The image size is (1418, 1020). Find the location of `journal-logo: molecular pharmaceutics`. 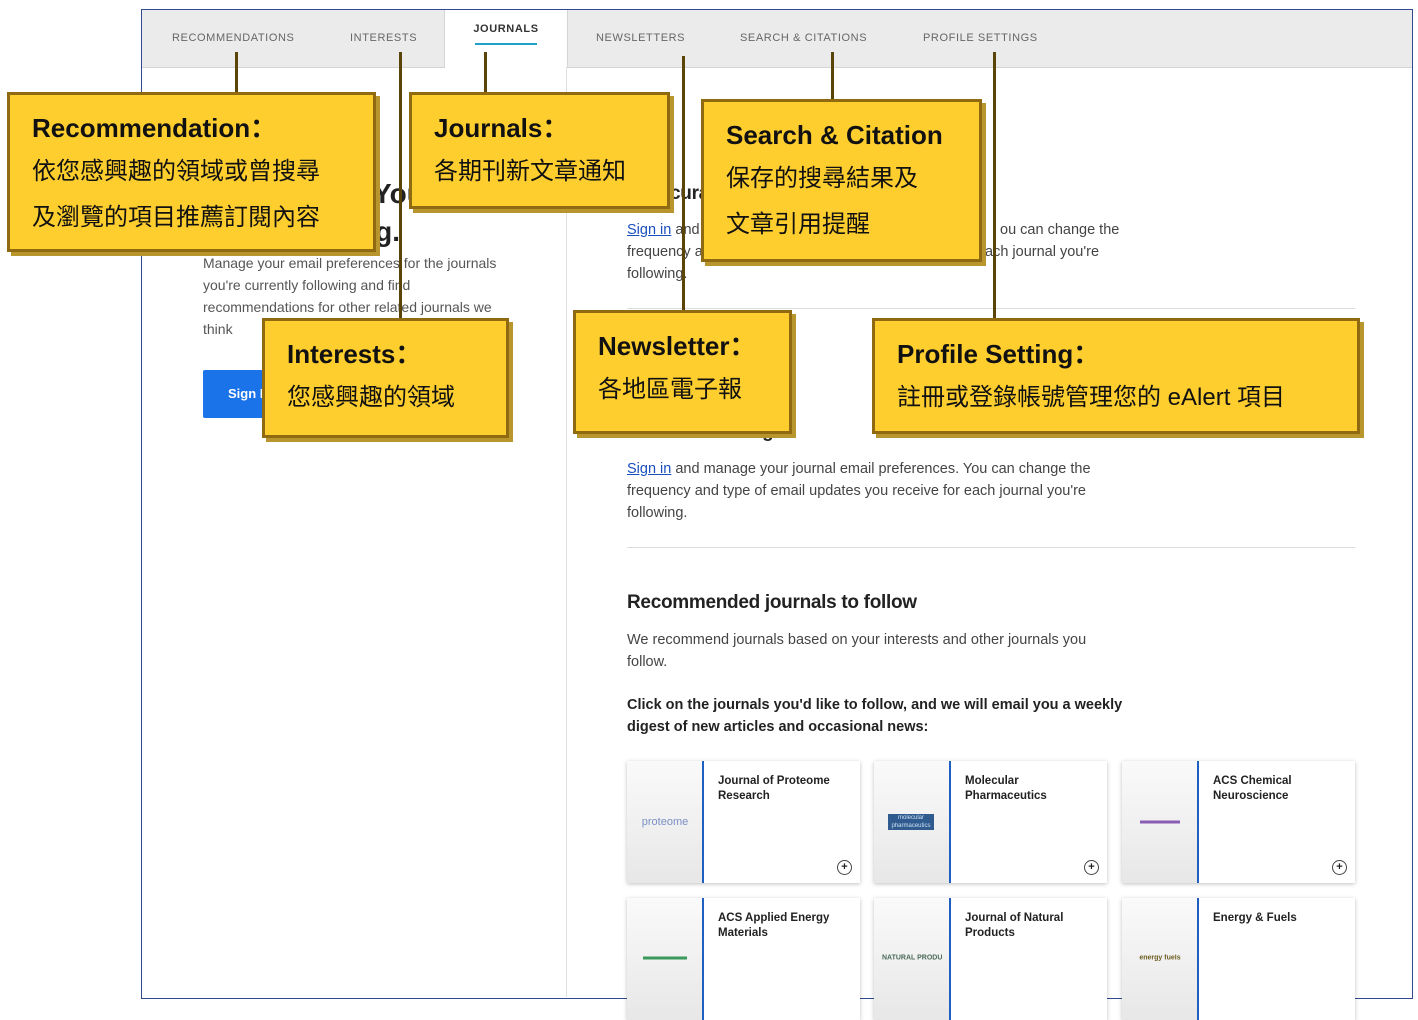

journal-logo: molecular pharmaceutics is located at coordinates (911, 822).